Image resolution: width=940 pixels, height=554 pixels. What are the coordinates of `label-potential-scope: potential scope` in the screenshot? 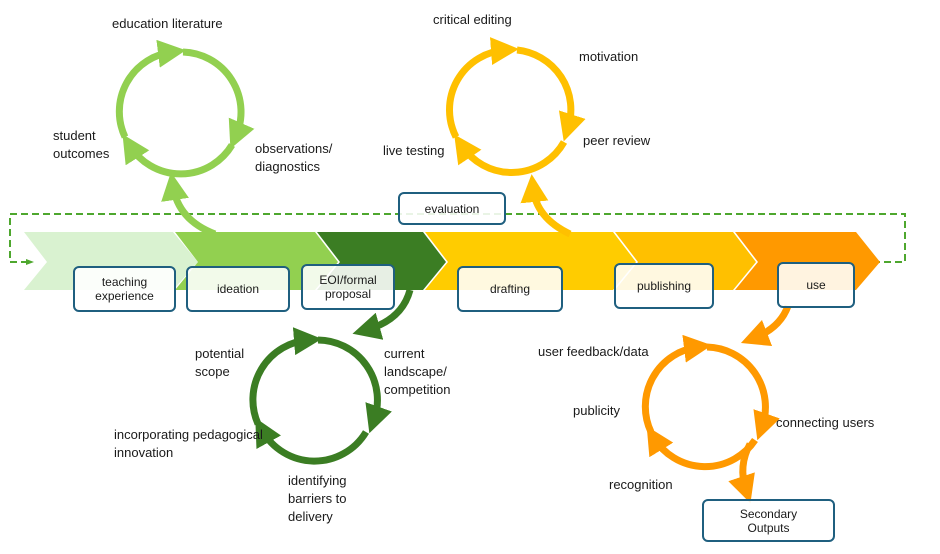 It's located at (220, 362).